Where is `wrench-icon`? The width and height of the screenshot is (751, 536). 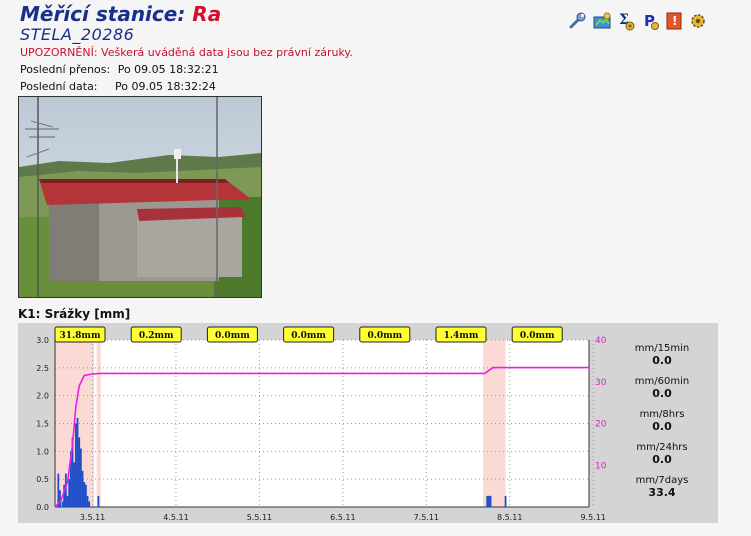 wrench-icon is located at coordinates (578, 21).